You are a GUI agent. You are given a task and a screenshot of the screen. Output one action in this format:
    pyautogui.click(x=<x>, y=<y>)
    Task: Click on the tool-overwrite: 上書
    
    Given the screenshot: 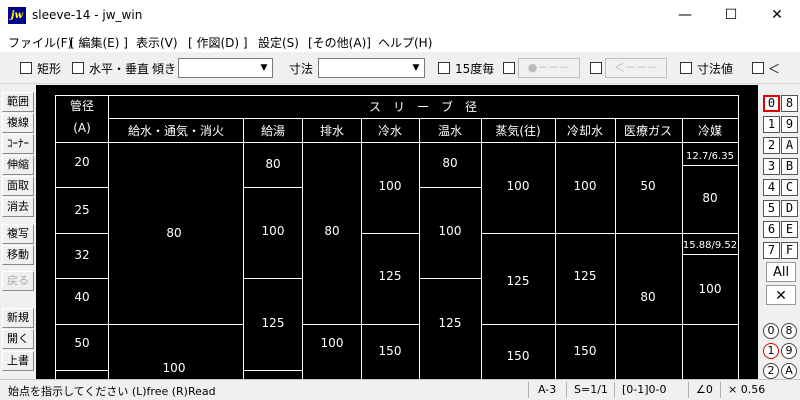 What is the action you would take?
    pyautogui.click(x=18, y=361)
    